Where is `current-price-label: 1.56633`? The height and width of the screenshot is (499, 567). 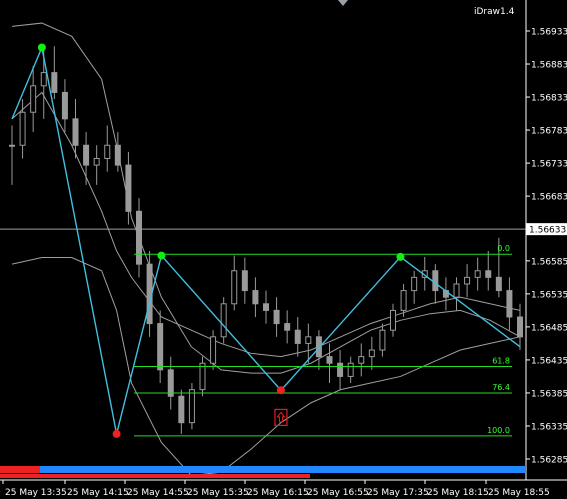
current-price-label: 1.56633 is located at coordinates (547, 231).